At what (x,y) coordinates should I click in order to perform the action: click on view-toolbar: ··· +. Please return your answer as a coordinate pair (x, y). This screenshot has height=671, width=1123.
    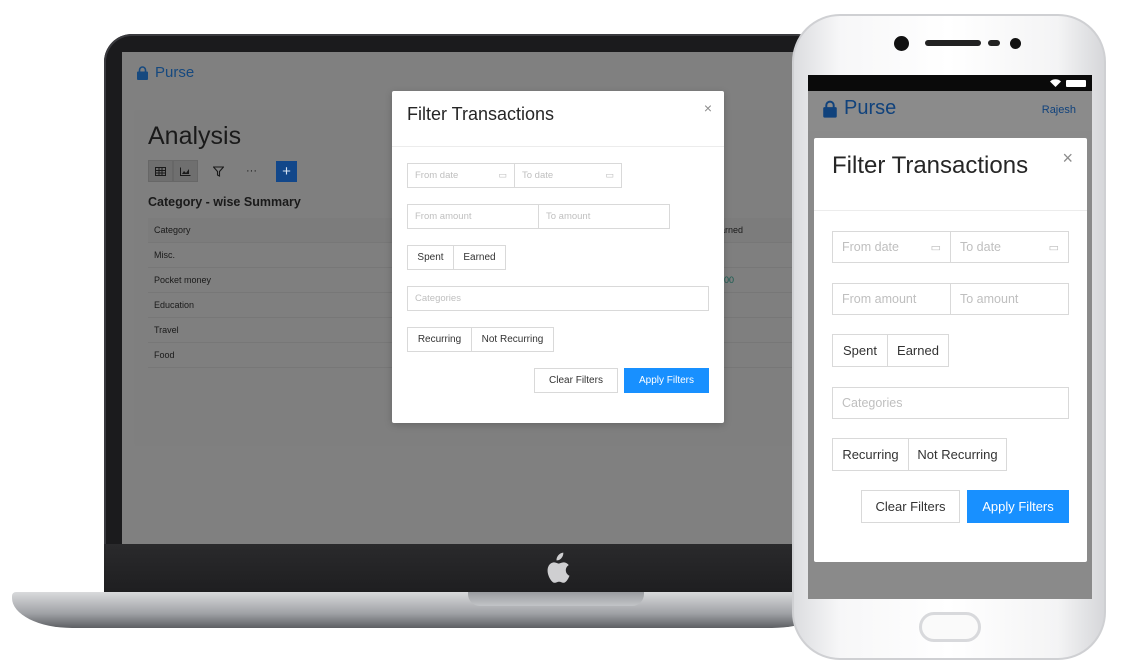
    Looking at the image, I should click on (222, 171).